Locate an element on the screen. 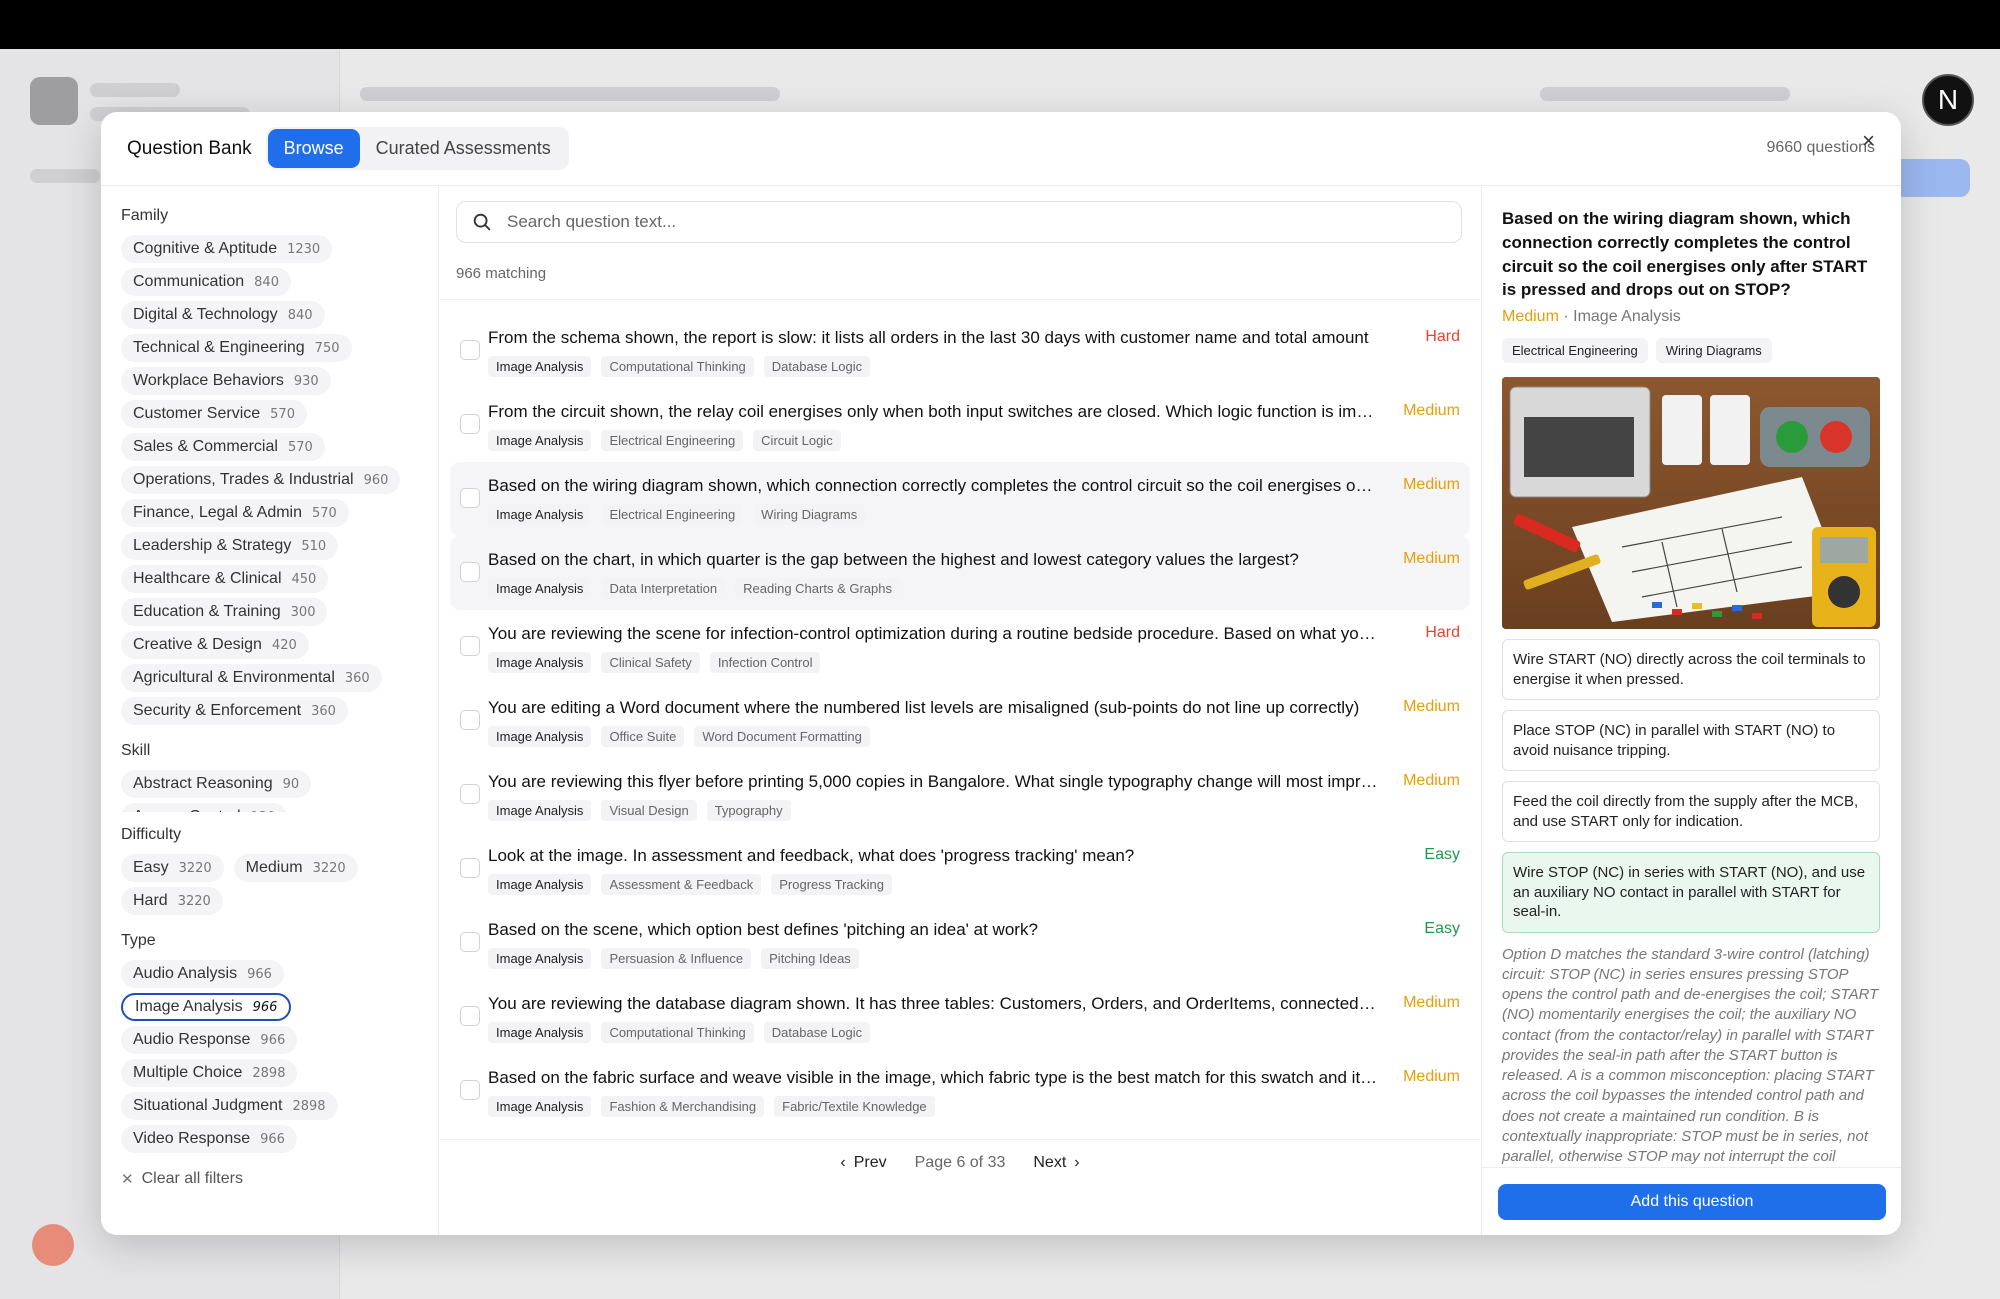  filter-chip-family: Technical & Engineering 750 is located at coordinates (236, 348).